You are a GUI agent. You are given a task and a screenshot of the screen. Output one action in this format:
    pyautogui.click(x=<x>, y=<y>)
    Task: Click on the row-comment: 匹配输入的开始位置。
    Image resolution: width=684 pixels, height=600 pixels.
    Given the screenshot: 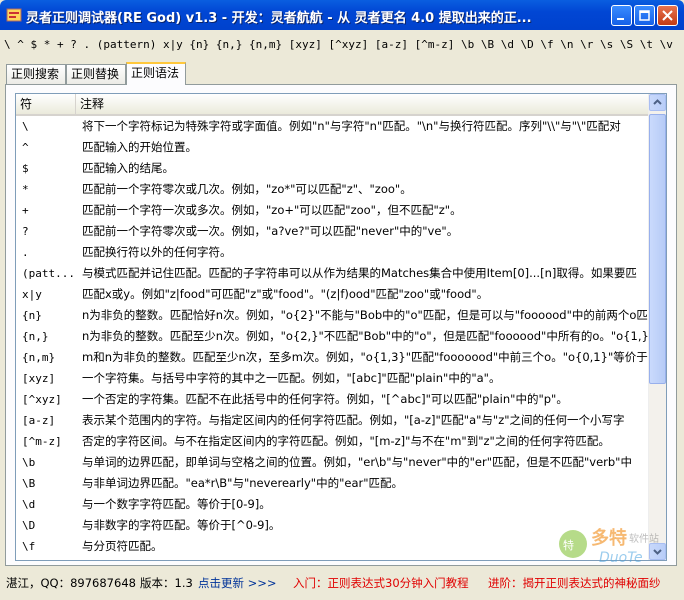 What is the action you would take?
    pyautogui.click(x=139, y=147)
    